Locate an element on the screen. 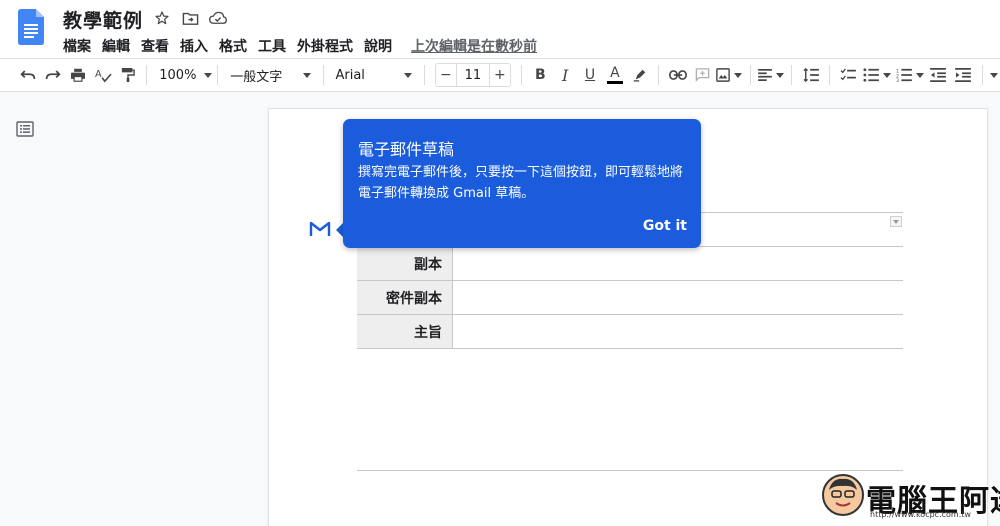  cloud-status-icon is located at coordinates (218, 18).